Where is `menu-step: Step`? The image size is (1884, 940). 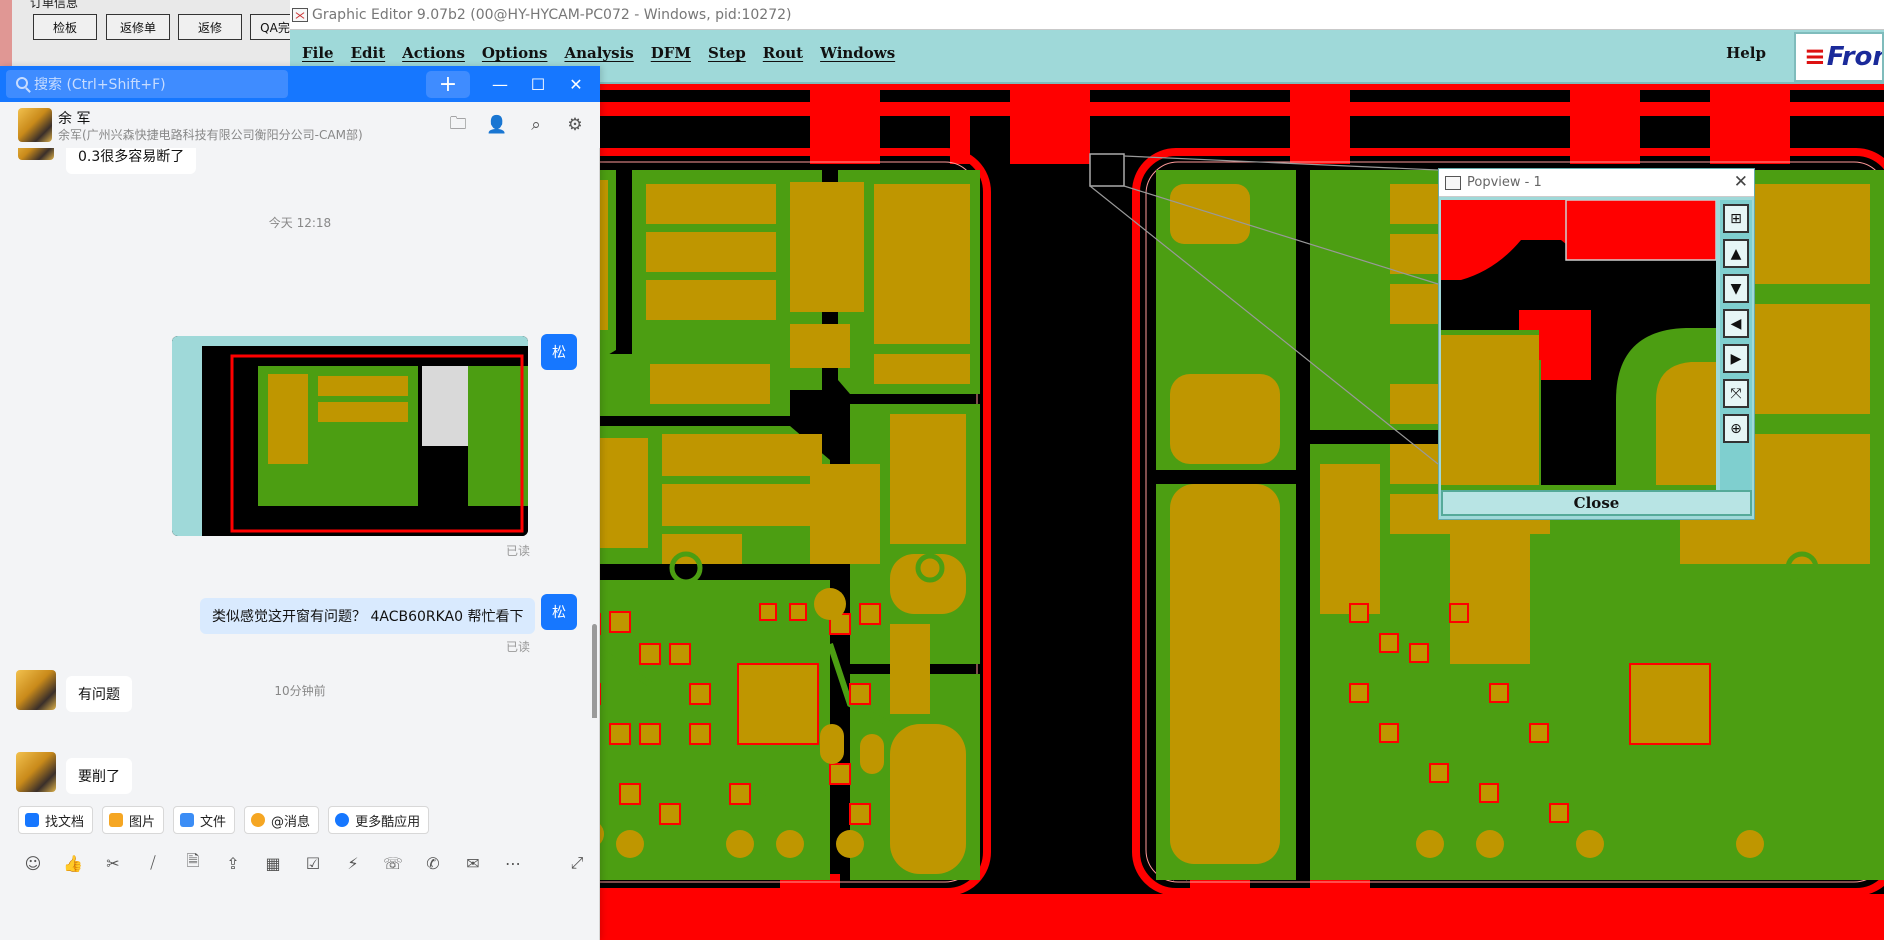
menu-step: Step is located at coordinates (727, 53).